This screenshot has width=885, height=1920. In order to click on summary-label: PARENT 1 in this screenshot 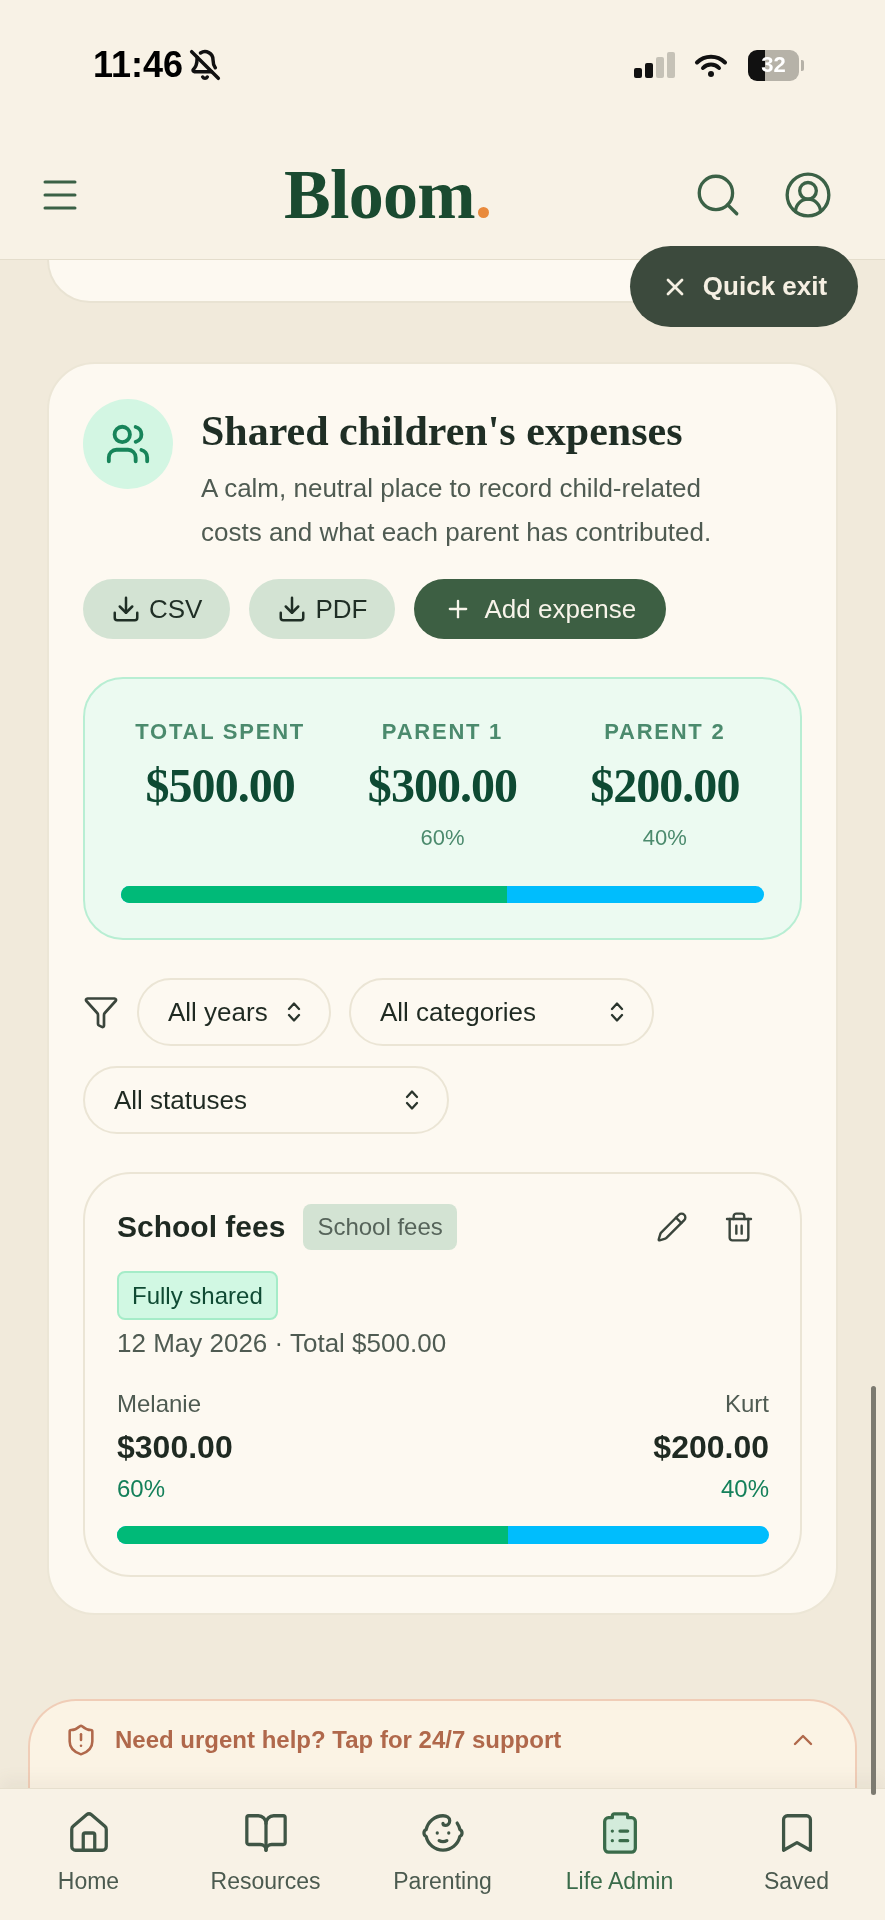, I will do `click(442, 732)`.